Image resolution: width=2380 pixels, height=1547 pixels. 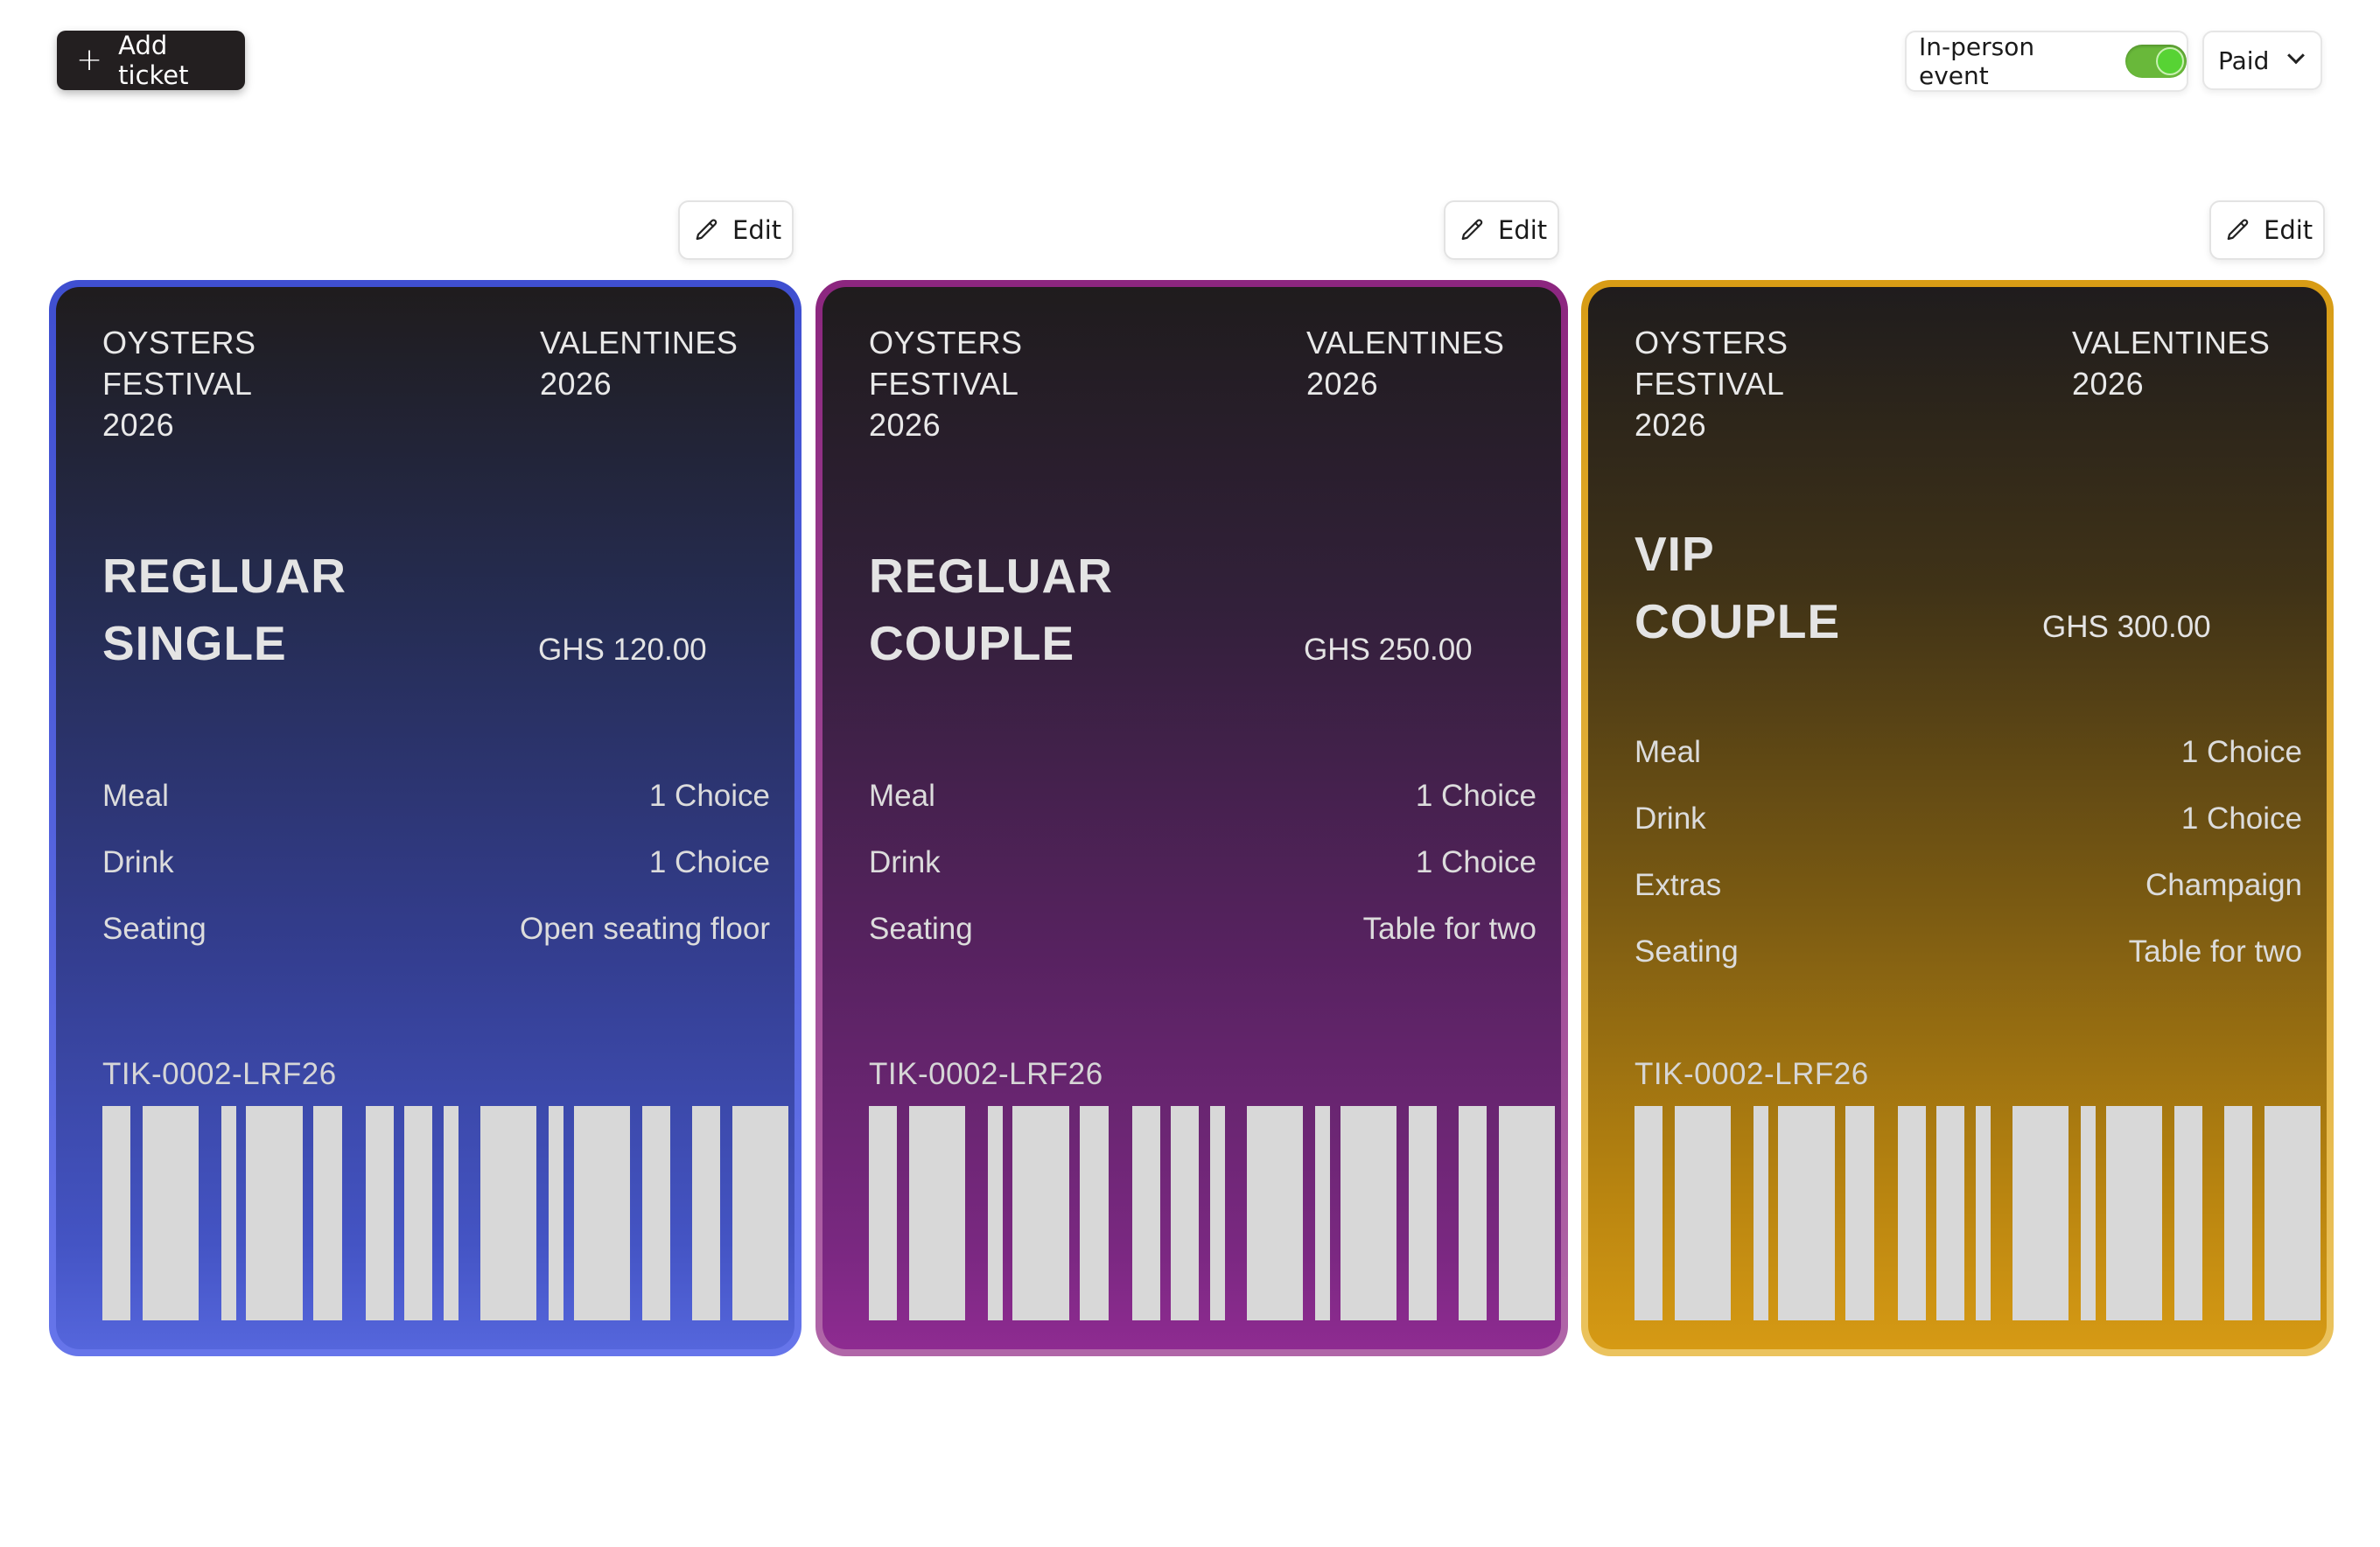 What do you see at coordinates (2170, 61) in the screenshot?
I see `toggle-knob` at bounding box center [2170, 61].